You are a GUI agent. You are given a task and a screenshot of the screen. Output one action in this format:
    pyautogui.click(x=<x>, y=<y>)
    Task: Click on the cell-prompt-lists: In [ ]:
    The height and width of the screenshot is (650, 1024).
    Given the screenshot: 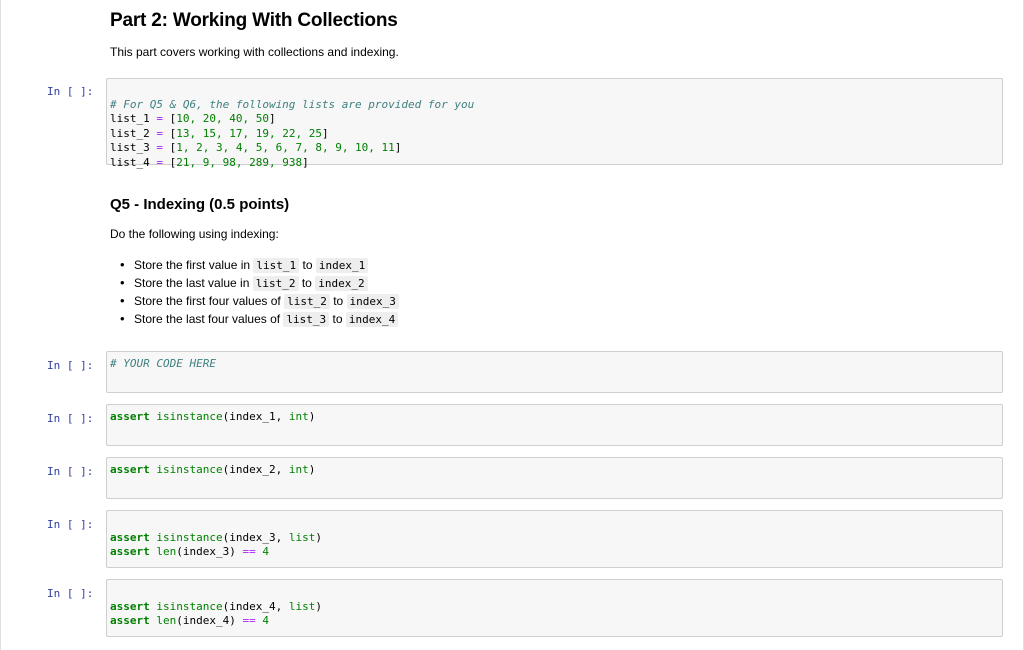 What is the action you would take?
    pyautogui.click(x=70, y=91)
    